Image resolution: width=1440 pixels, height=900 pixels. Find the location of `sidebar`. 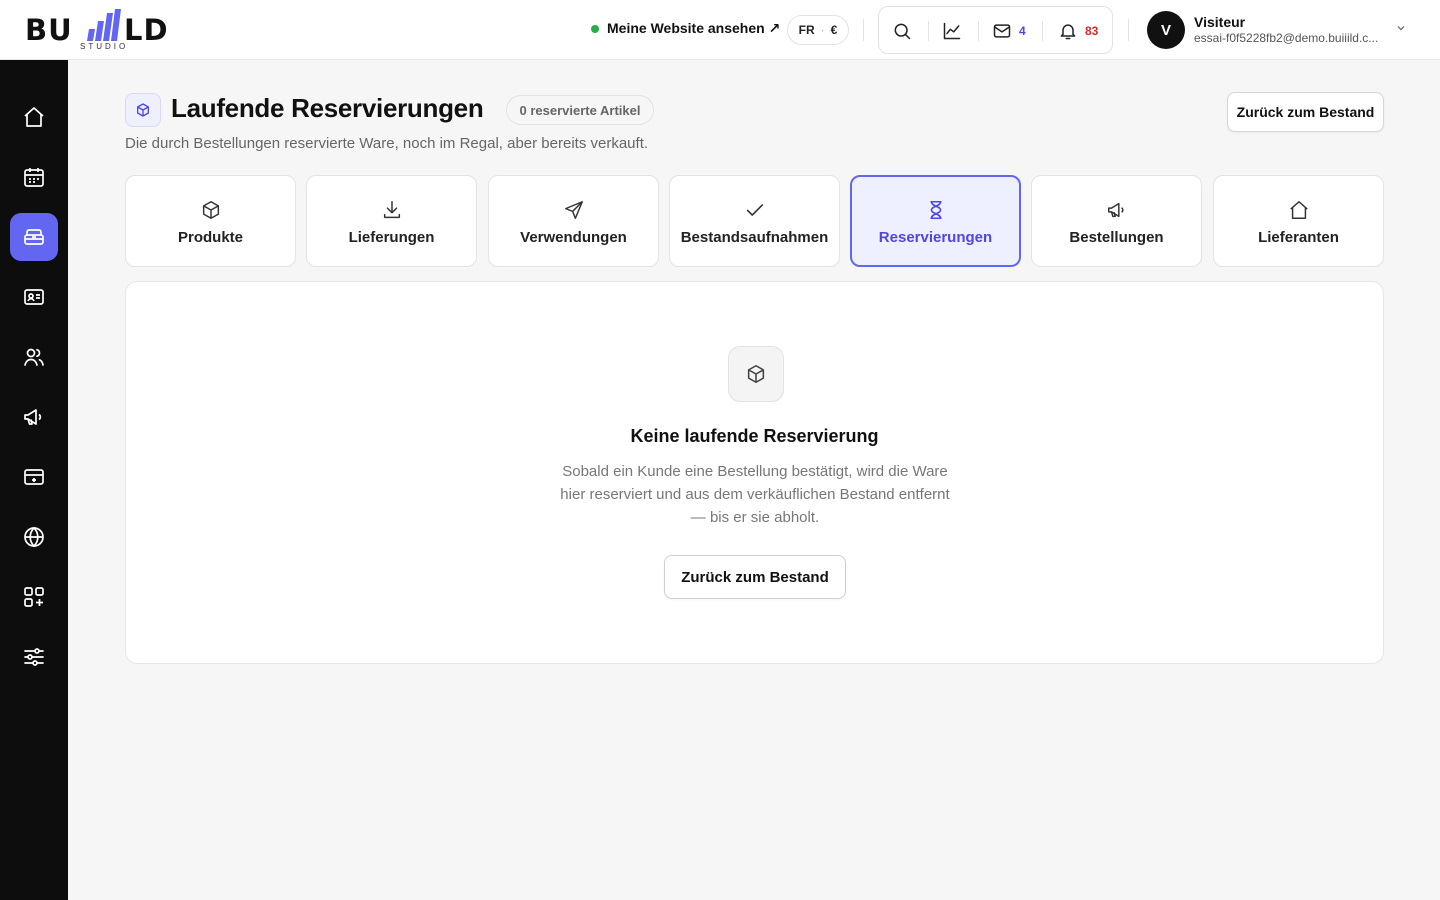

sidebar is located at coordinates (34, 480).